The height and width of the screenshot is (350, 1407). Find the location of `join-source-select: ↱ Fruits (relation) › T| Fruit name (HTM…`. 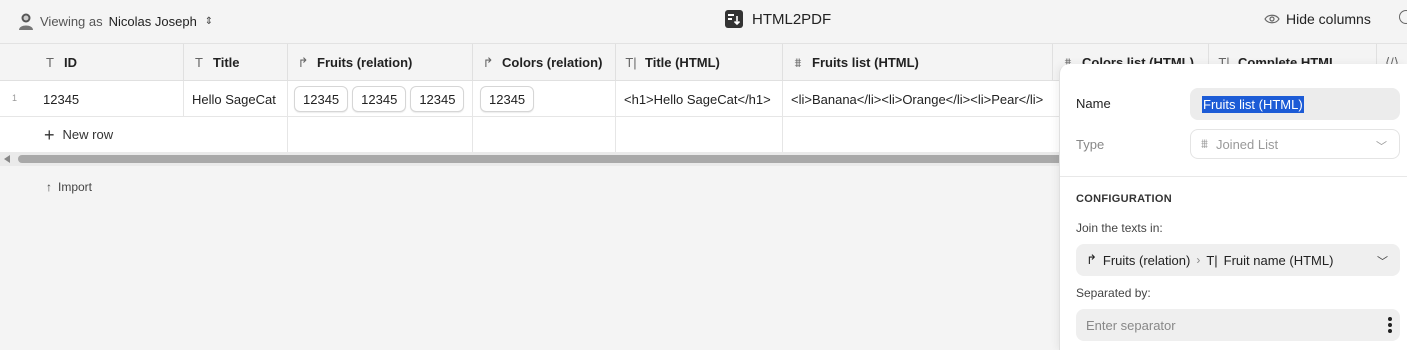

join-source-select: ↱ Fruits (relation) › T| Fruit name (HTM… is located at coordinates (1238, 260).